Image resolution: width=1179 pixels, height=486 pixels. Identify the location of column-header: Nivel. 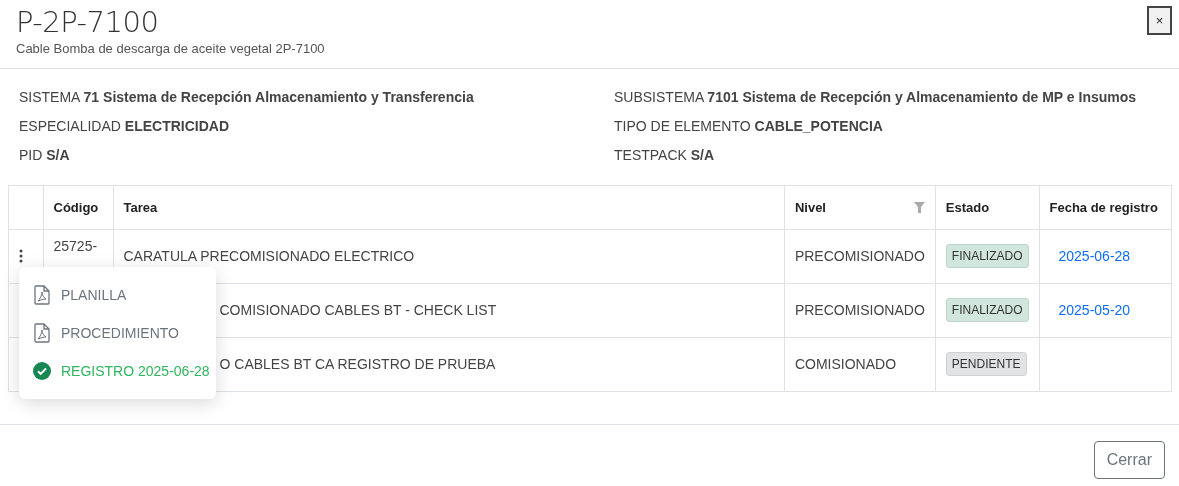
(810, 207).